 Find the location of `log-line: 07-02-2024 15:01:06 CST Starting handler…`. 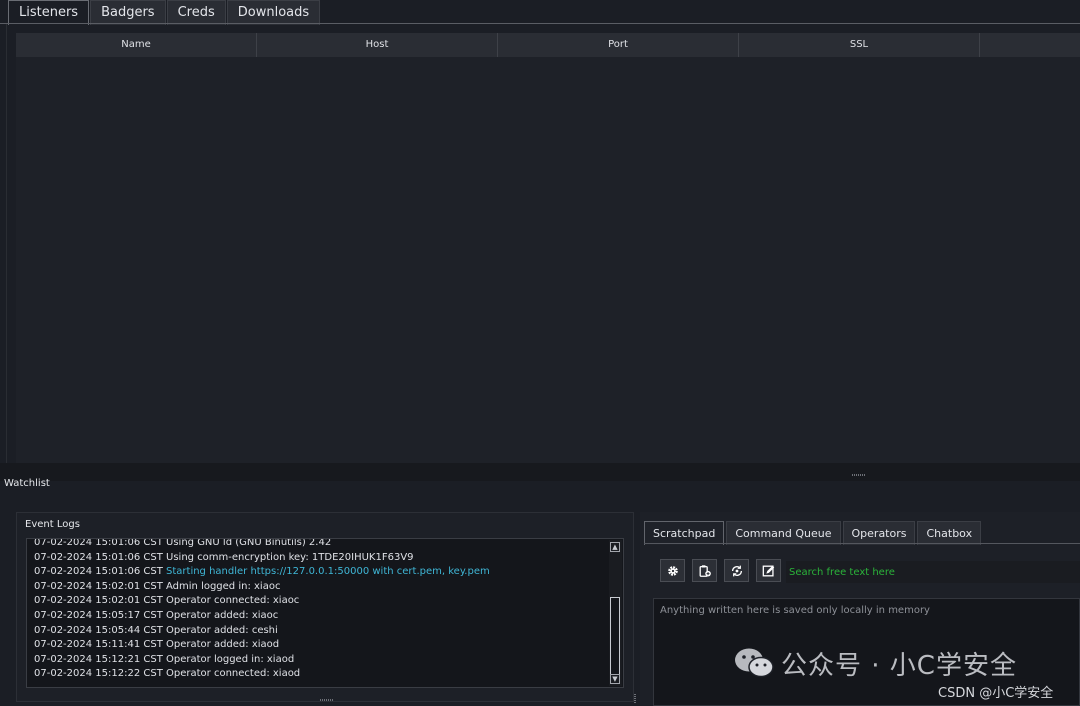

log-line: 07-02-2024 15:01:06 CST Starting handler… is located at coordinates (319, 572).